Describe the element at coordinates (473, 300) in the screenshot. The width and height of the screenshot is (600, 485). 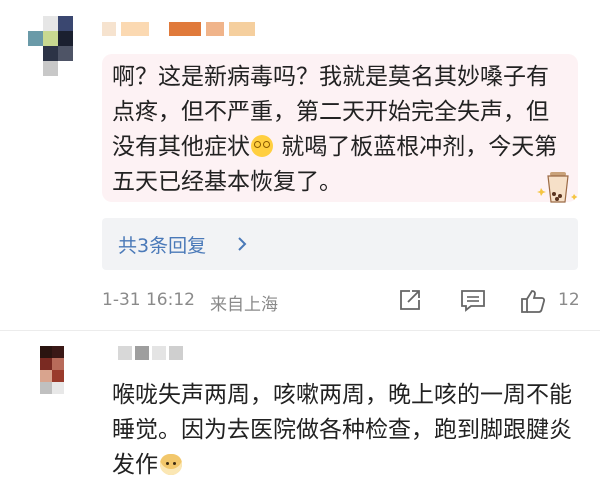
I see `comment-icon` at that location.